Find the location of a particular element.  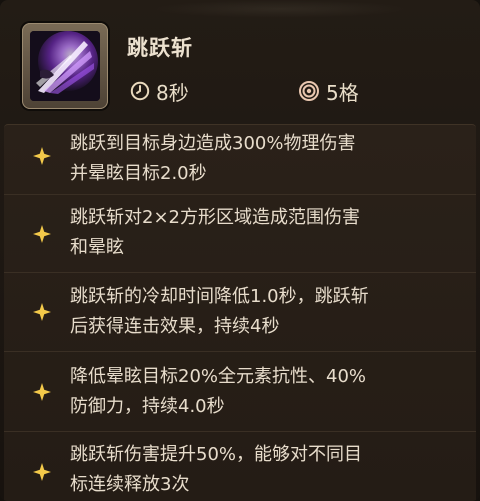

skill-icon-frame is located at coordinates (65, 66).